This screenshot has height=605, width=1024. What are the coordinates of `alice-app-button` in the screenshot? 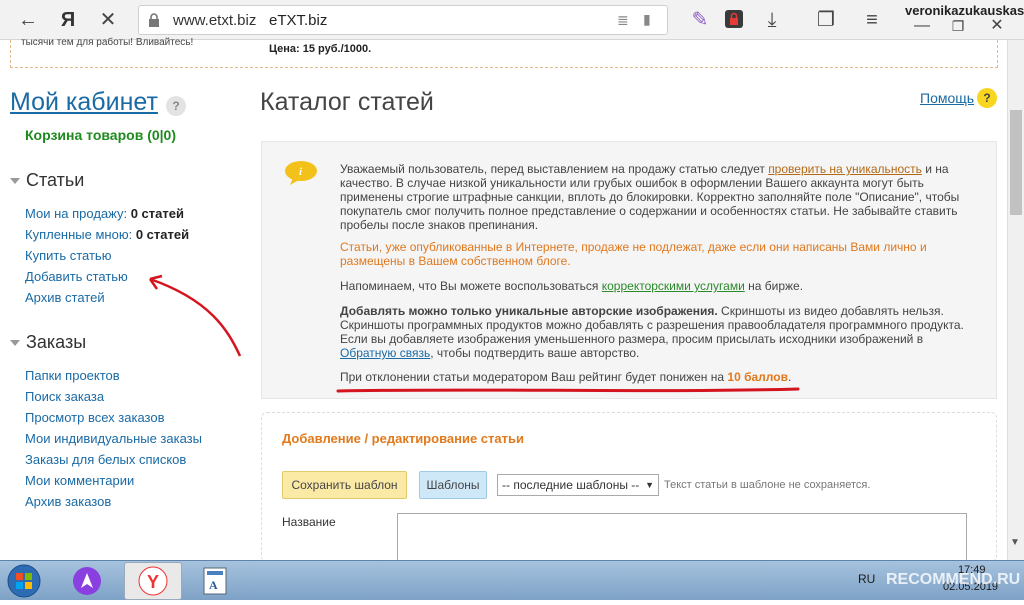 It's located at (87, 581).